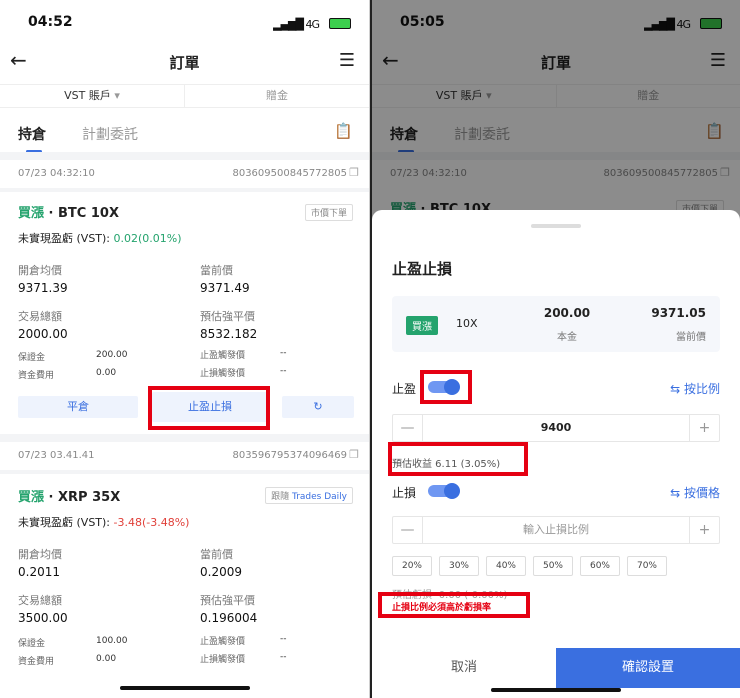  I want to click on open-avg-value: 0.2011, so click(39, 572).